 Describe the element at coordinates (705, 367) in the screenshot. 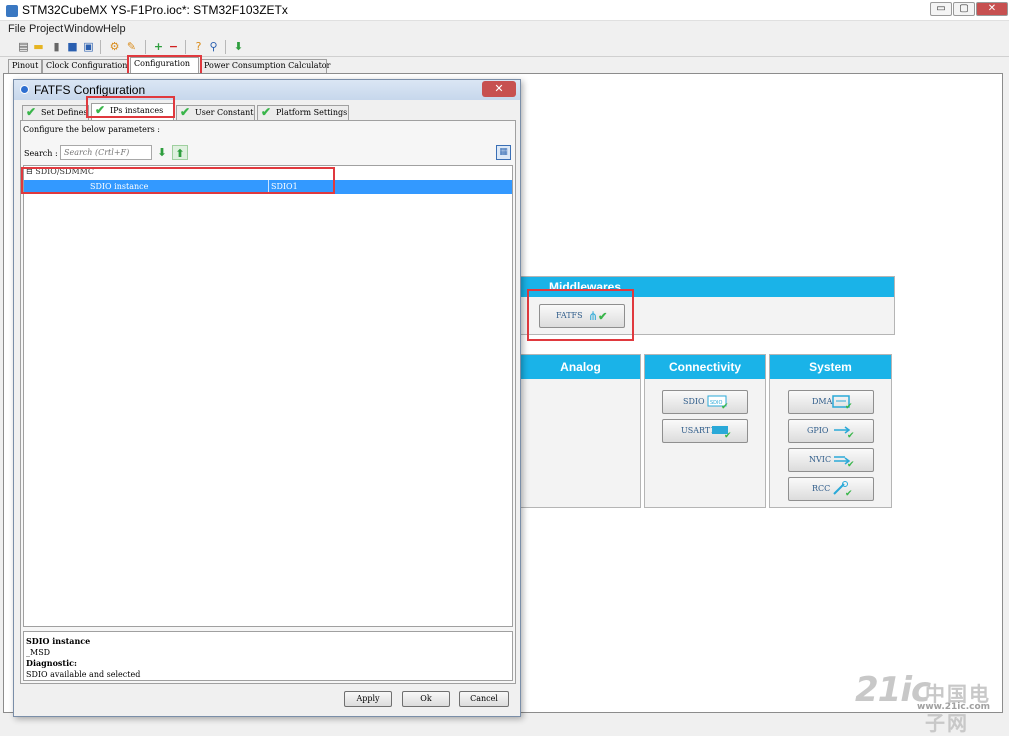

I see `connectivity-header: Connectivity` at that location.